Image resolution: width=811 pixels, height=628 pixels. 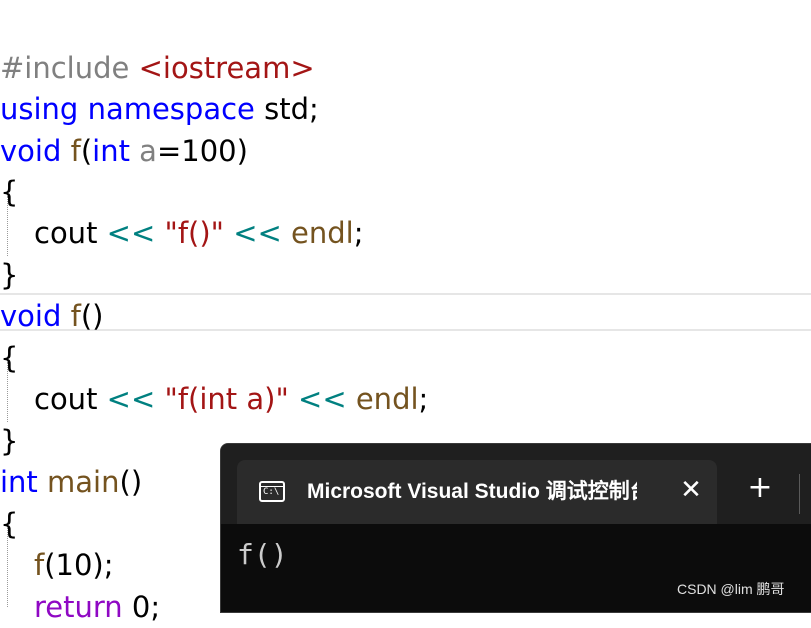 I want to click on console-output: f(), so click(x=262, y=554).